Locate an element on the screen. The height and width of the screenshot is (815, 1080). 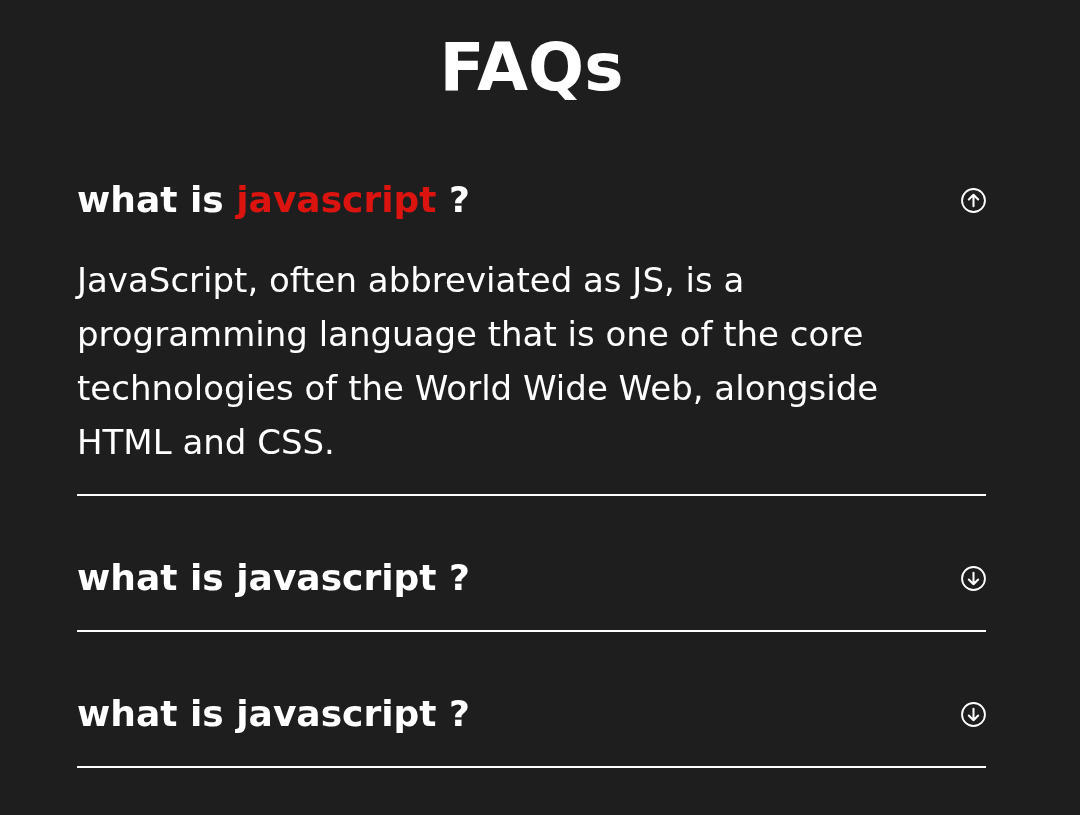
page-title: FAQs is located at coordinates (531, 68).